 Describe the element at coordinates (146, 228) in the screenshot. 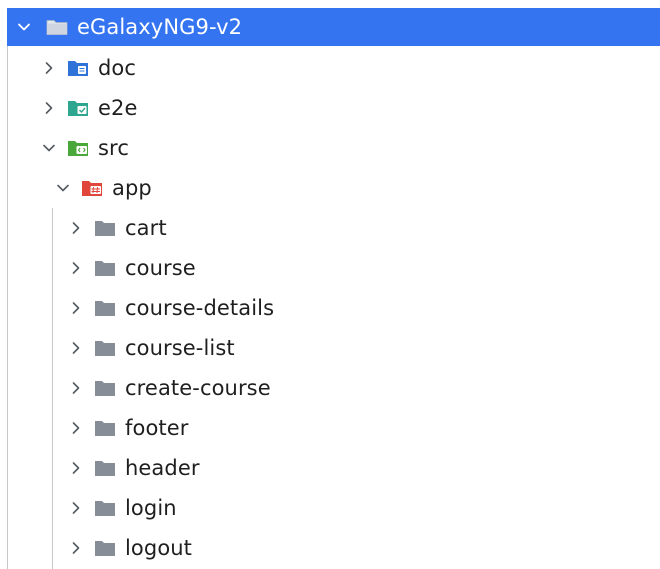

I see `tree-label-cart: cart` at that location.